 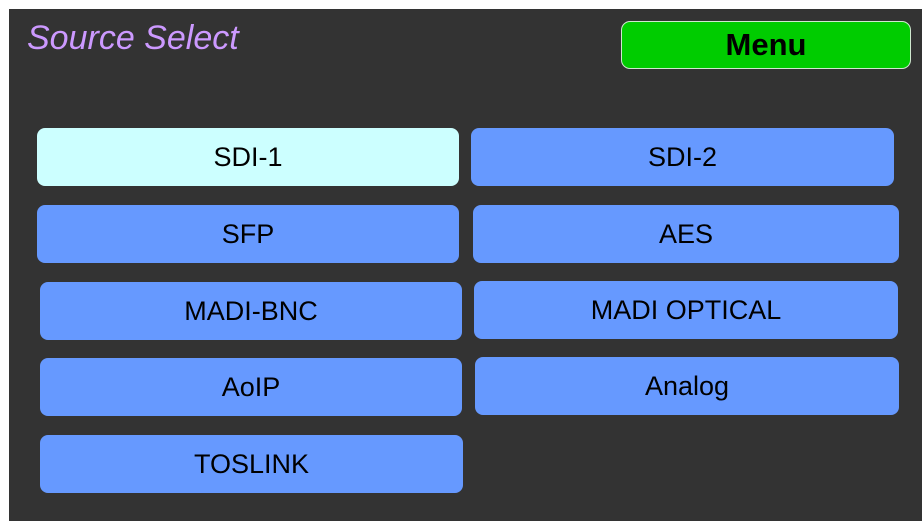 I want to click on source-button-sdi-1: SDI-1, so click(x=248, y=157).